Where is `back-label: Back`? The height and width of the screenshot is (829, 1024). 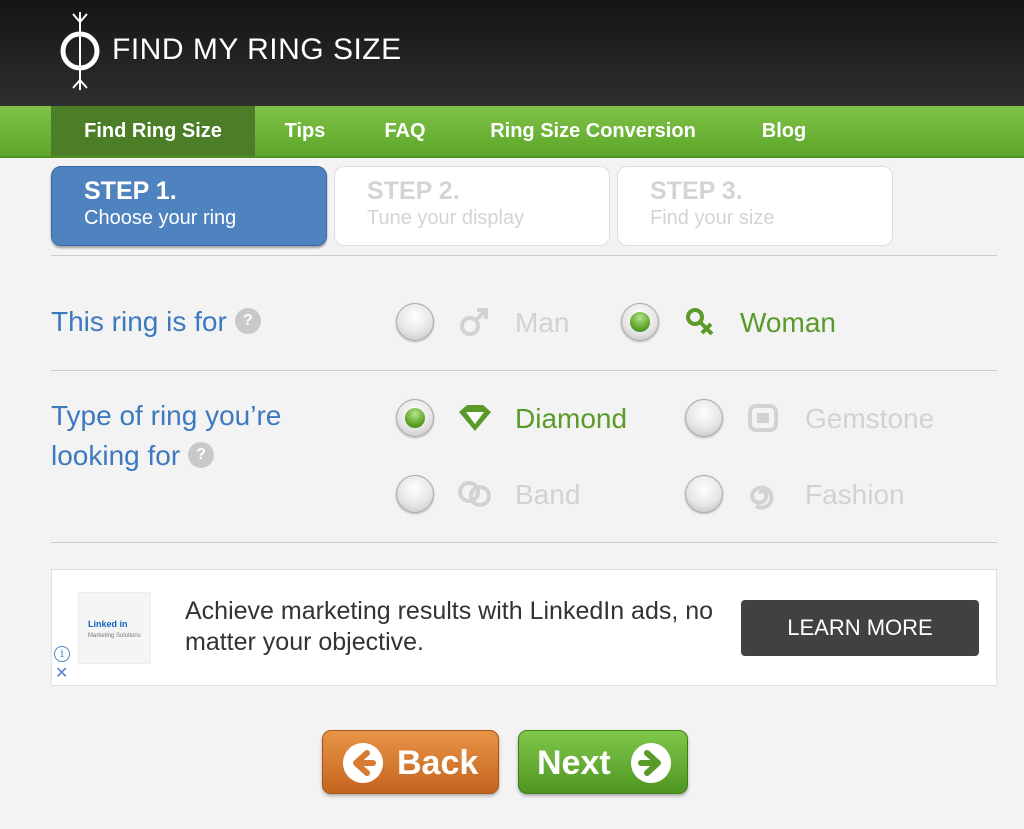
back-label: Back is located at coordinates (438, 763).